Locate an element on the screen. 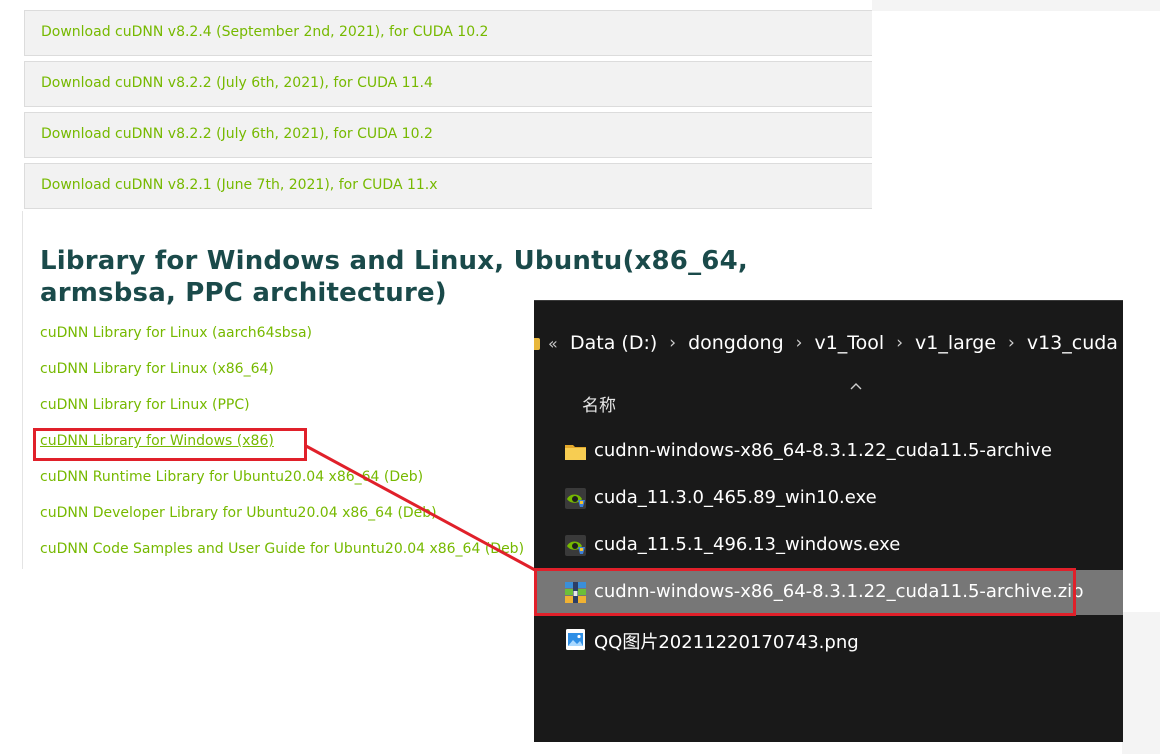  file-row: cuda_11.5.1_496.13_windows.exe is located at coordinates (828, 545).